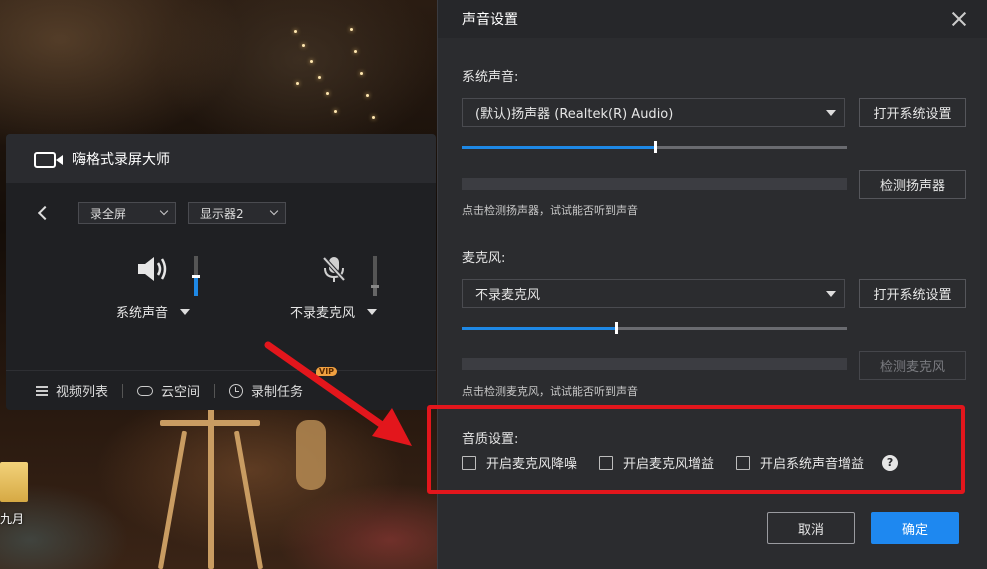  I want to click on microphone-label: 麦克风:, so click(484, 258).